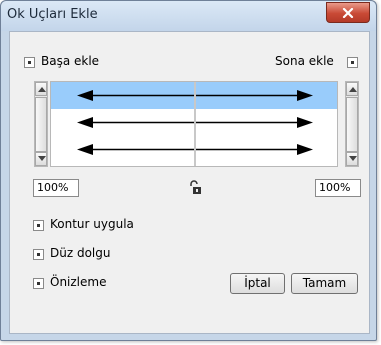 The height and width of the screenshot is (345, 381). I want to click on cancel-button: İptal, so click(257, 283).